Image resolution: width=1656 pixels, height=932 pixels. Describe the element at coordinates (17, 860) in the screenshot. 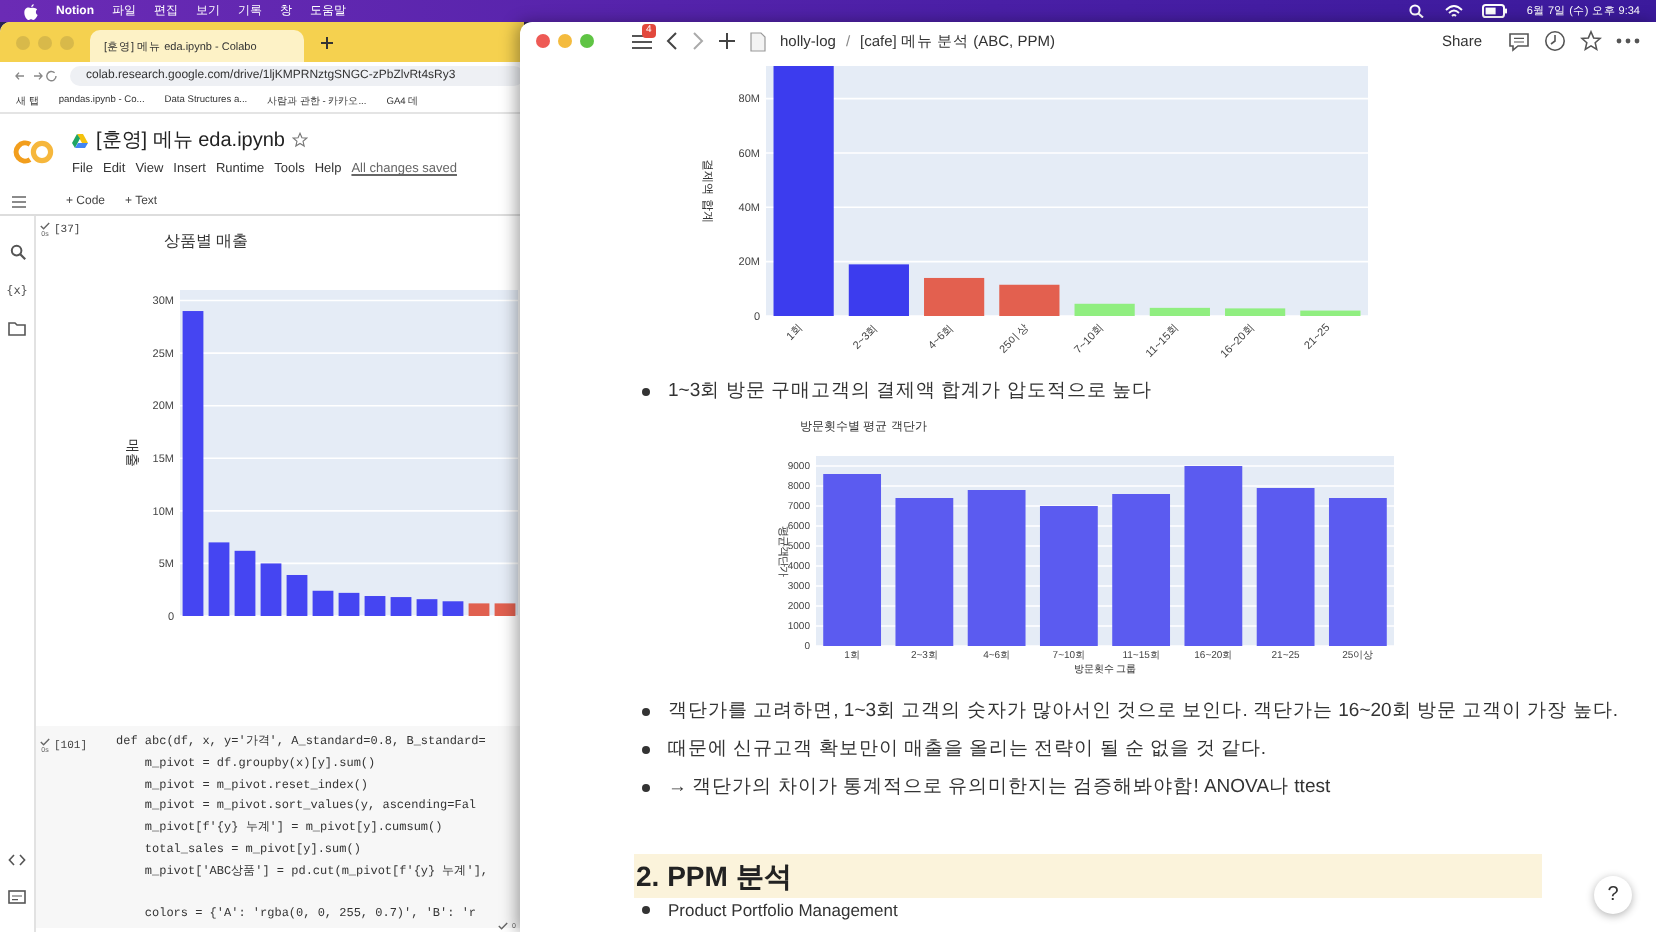

I see `code-icon` at that location.